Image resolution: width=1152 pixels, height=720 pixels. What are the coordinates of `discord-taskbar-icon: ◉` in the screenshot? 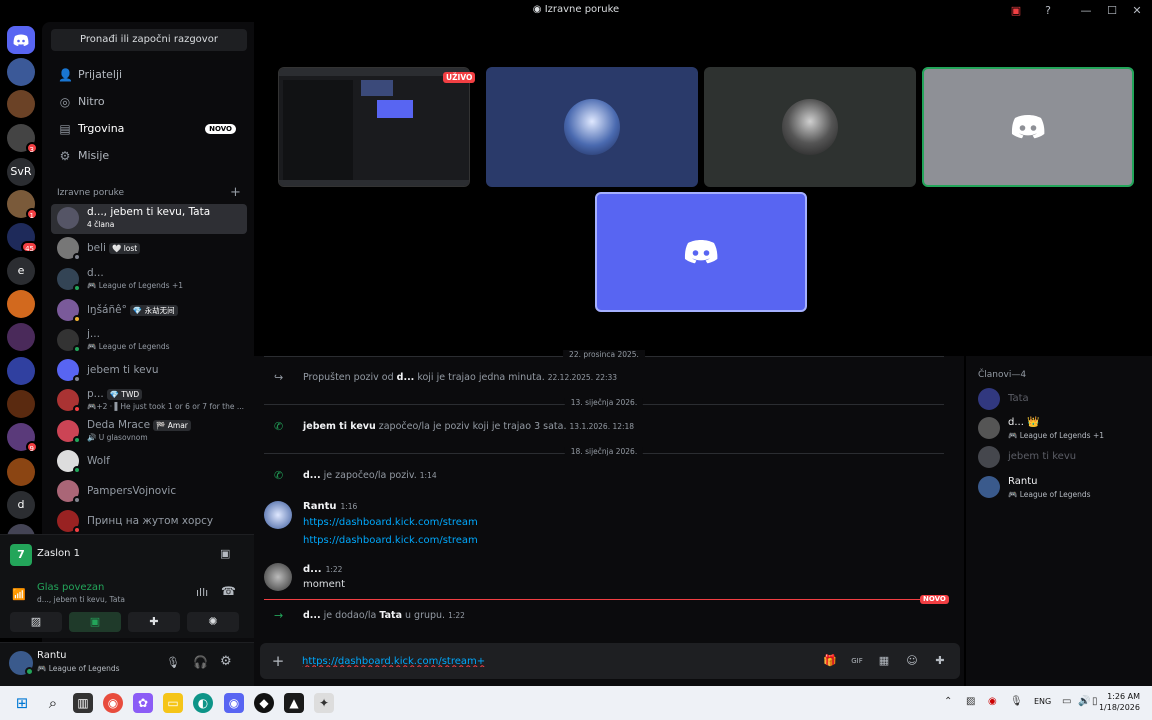 It's located at (234, 703).